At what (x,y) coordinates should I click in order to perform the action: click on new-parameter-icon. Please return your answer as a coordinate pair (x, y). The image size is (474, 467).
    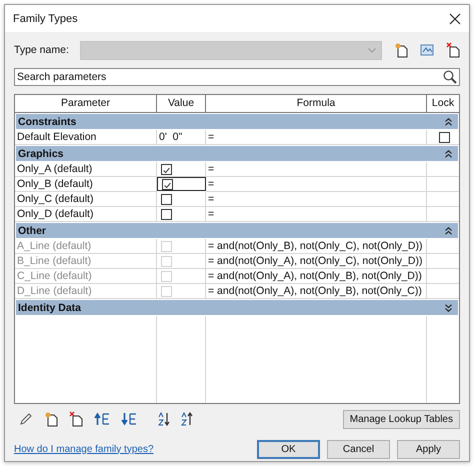
    Looking at the image, I should click on (51, 419).